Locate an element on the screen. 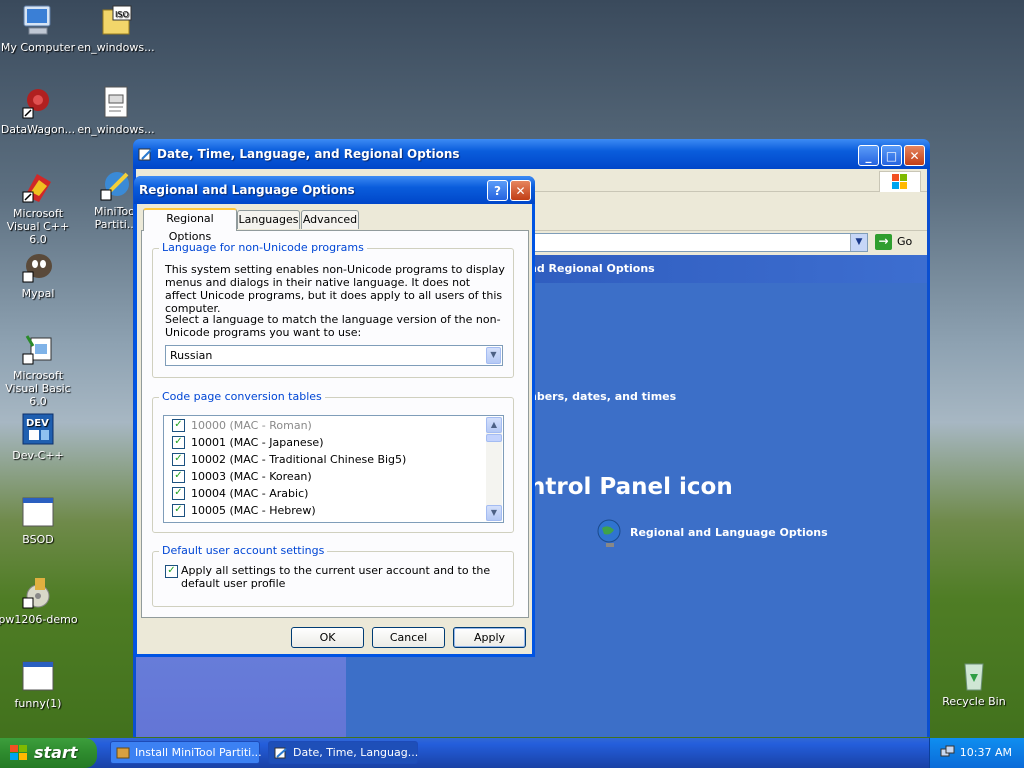 The height and width of the screenshot is (768, 1024). desktop-icon-label: Microsoft Visual Basic 6.0 is located at coordinates (38, 388).